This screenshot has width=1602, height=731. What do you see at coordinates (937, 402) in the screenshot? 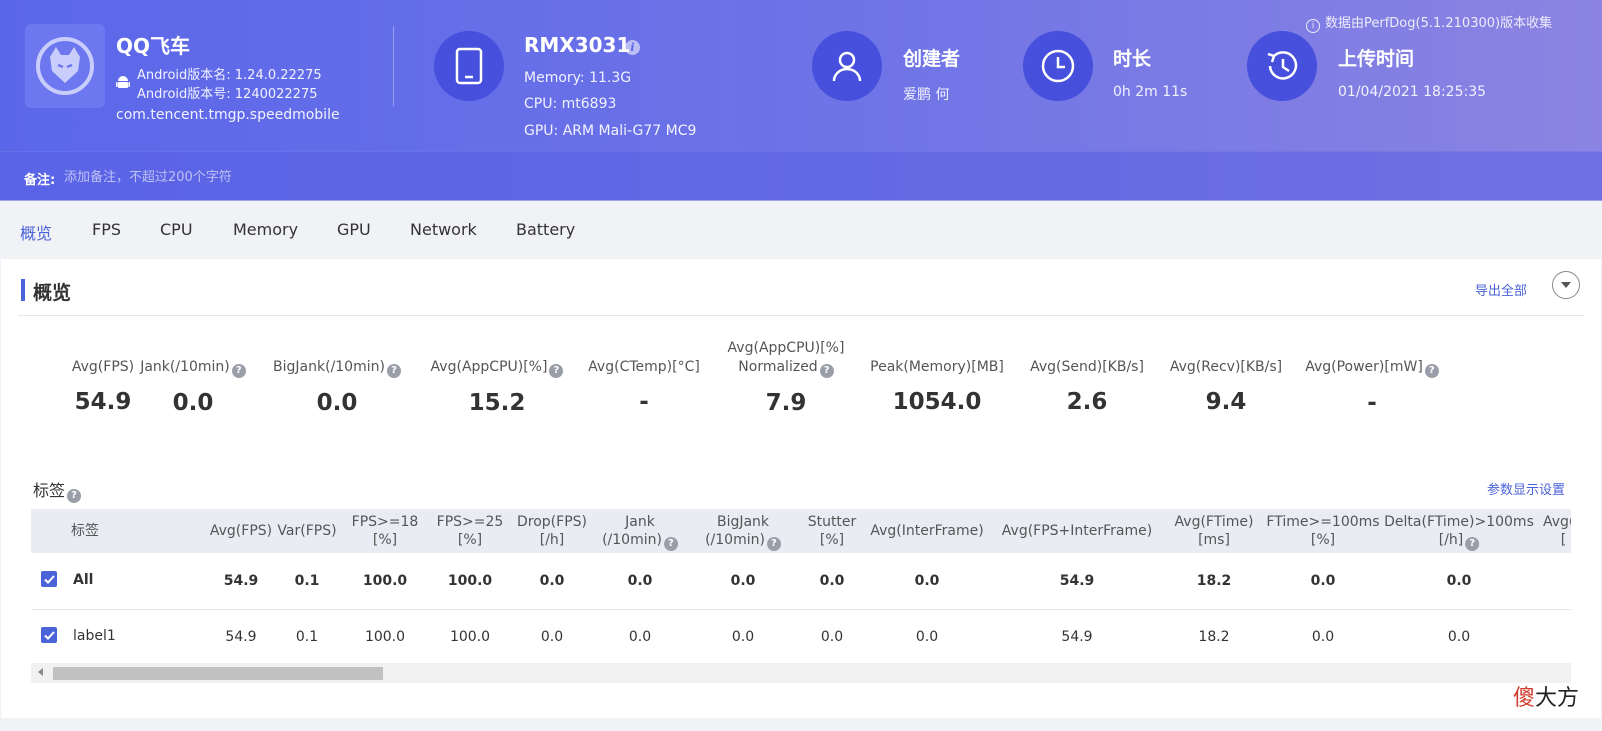
I see `stat-value: 1054.0` at bounding box center [937, 402].